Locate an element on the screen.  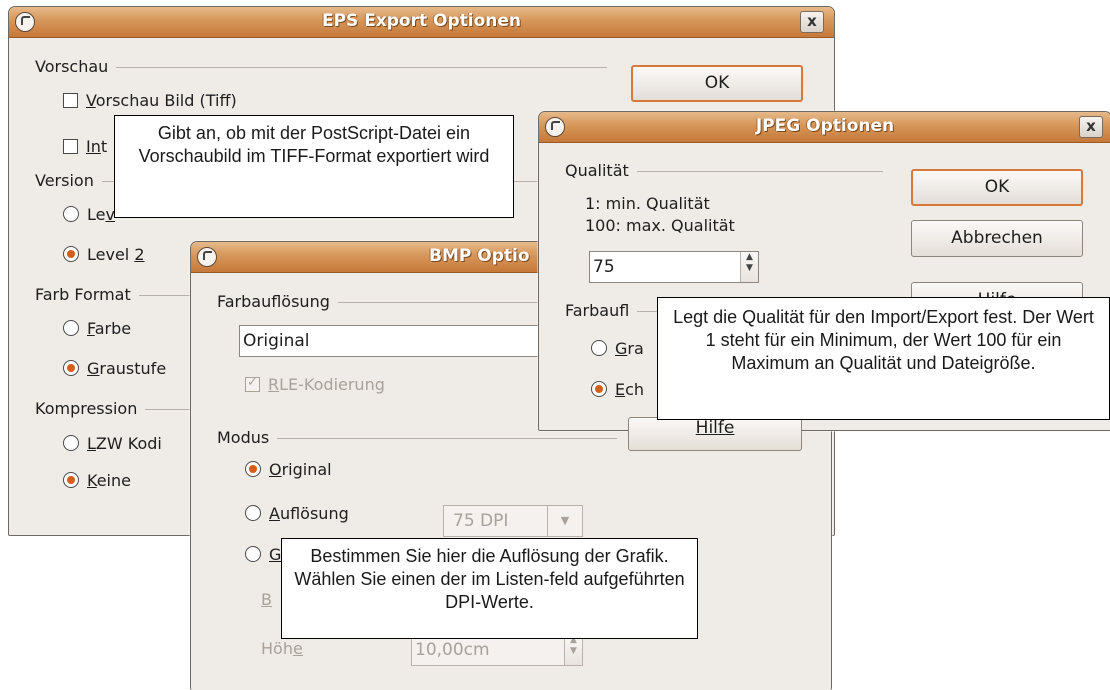
mnemonic: V is located at coordinates (91, 100).